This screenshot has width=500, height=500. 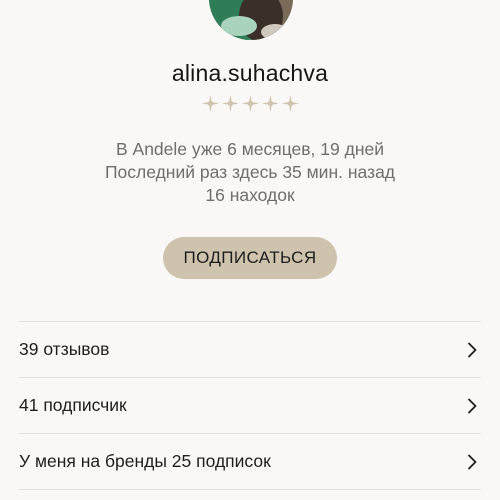 What do you see at coordinates (250, 489) in the screenshot?
I see `list-divider` at bounding box center [250, 489].